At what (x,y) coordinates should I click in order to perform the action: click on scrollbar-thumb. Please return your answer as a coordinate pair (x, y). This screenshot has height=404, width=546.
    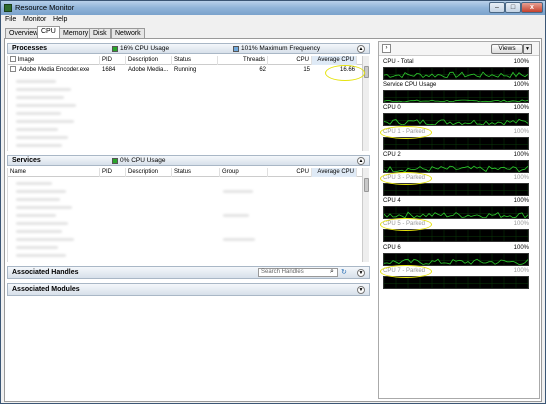
    Looking at the image, I should click on (366, 185).